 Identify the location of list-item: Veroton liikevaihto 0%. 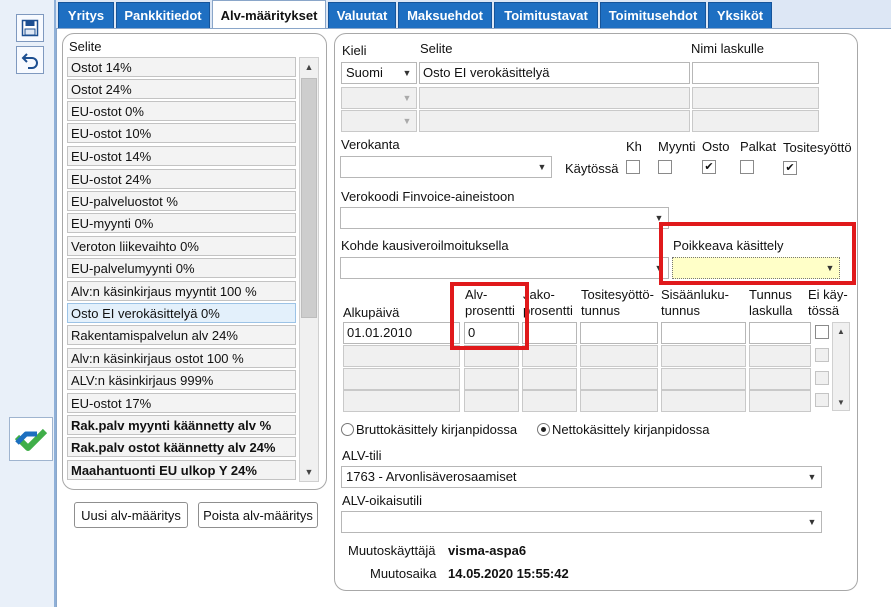
(181, 246).